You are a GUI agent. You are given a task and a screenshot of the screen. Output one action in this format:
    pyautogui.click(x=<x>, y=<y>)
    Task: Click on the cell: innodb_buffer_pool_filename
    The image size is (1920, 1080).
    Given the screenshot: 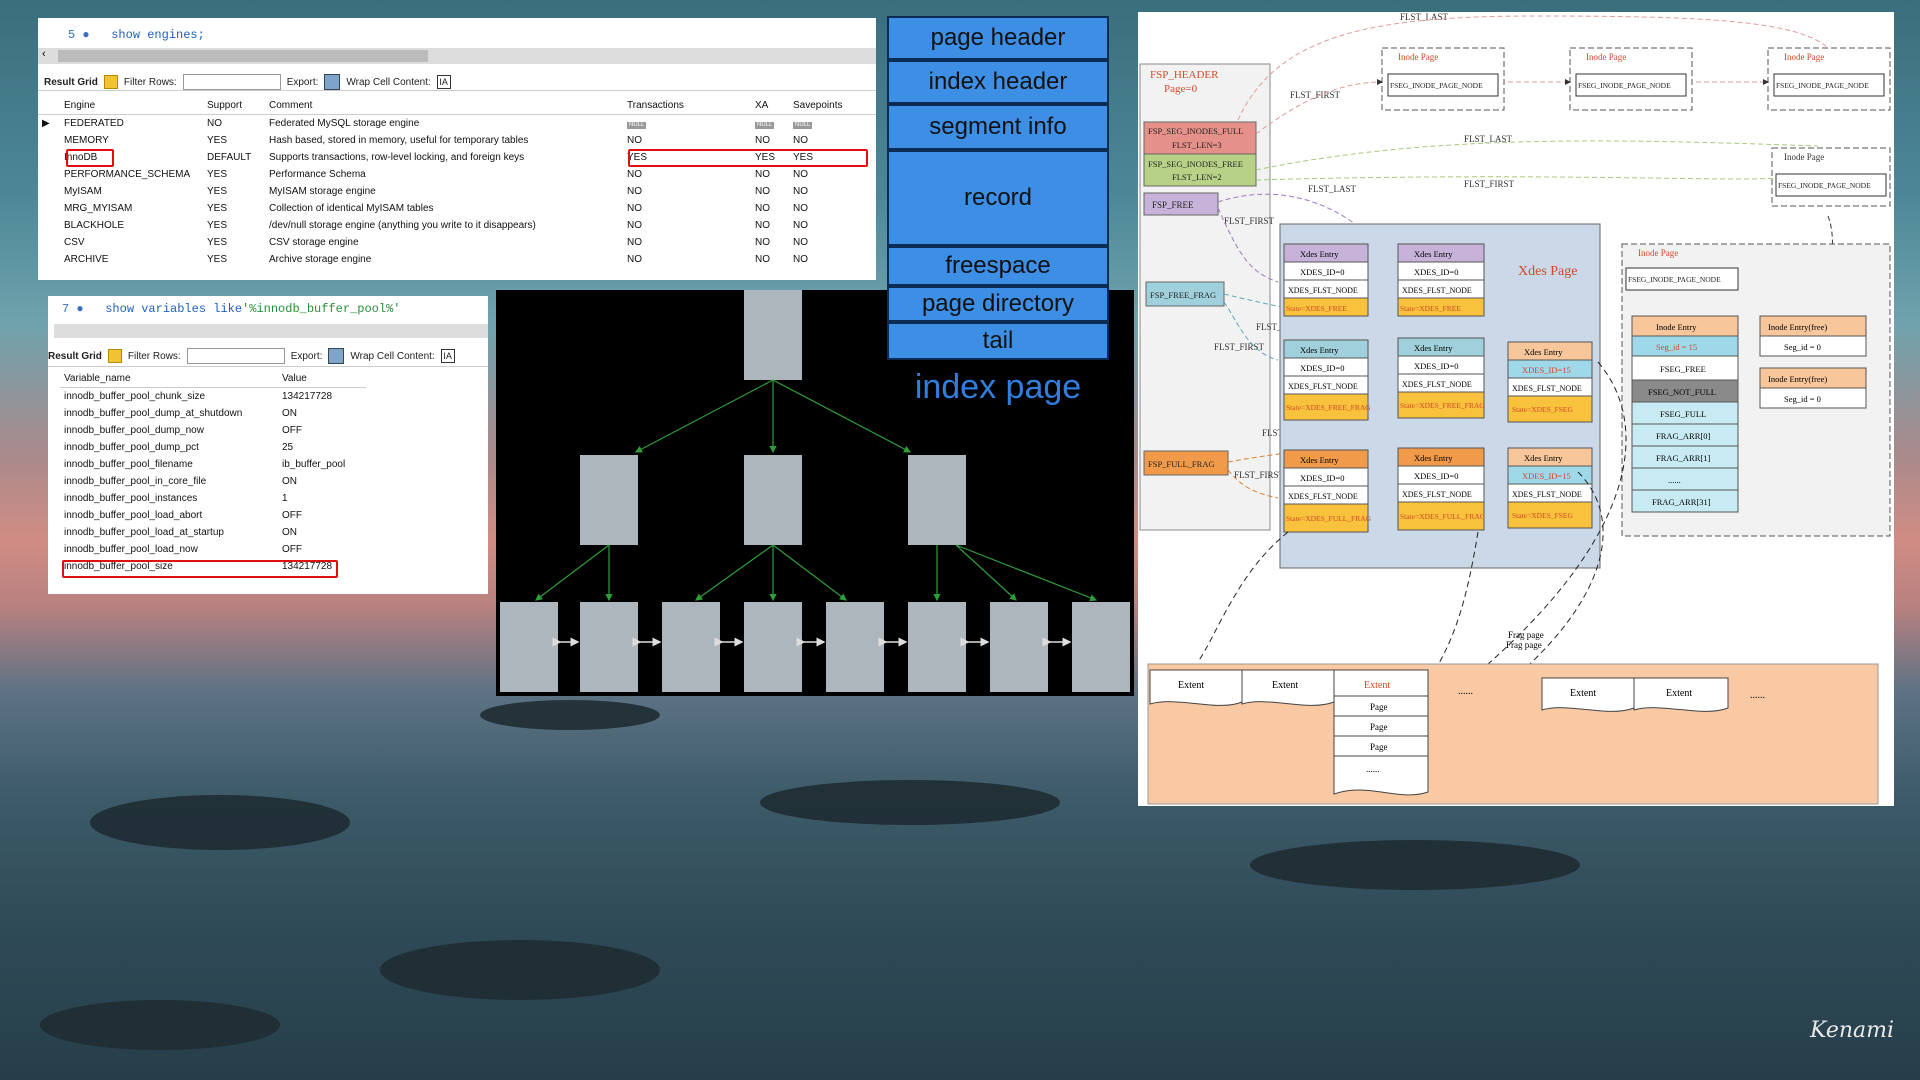 What is the action you would take?
    pyautogui.click(x=169, y=464)
    